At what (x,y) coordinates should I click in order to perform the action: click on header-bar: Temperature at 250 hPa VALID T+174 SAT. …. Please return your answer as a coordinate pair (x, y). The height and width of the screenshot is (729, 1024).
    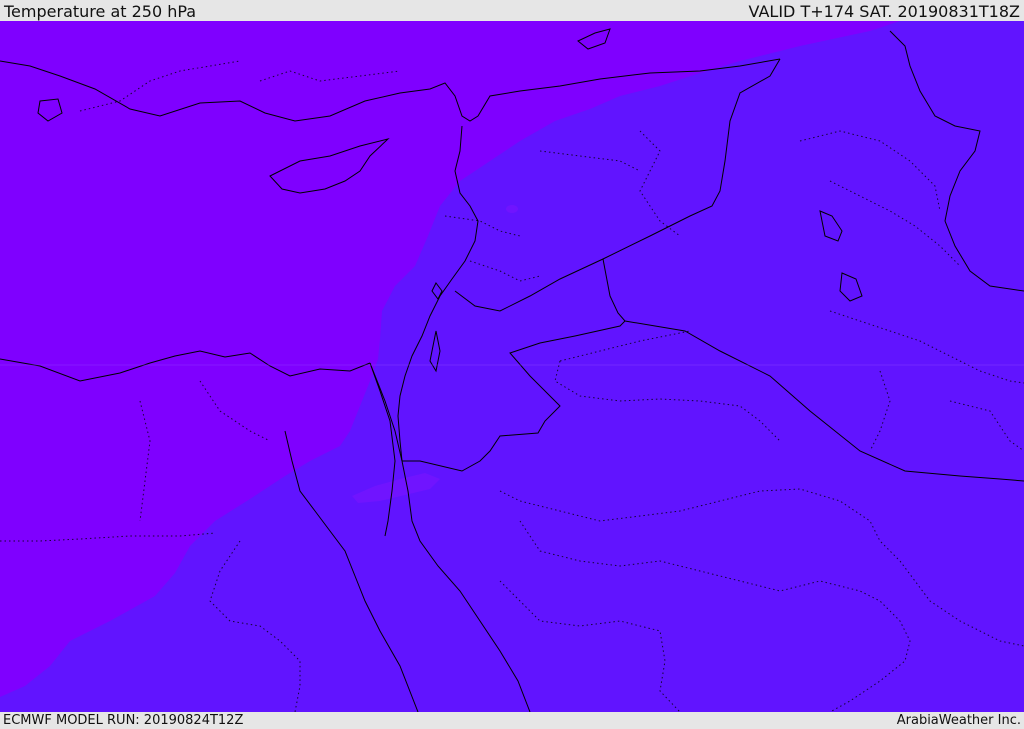
    Looking at the image, I should click on (512, 10).